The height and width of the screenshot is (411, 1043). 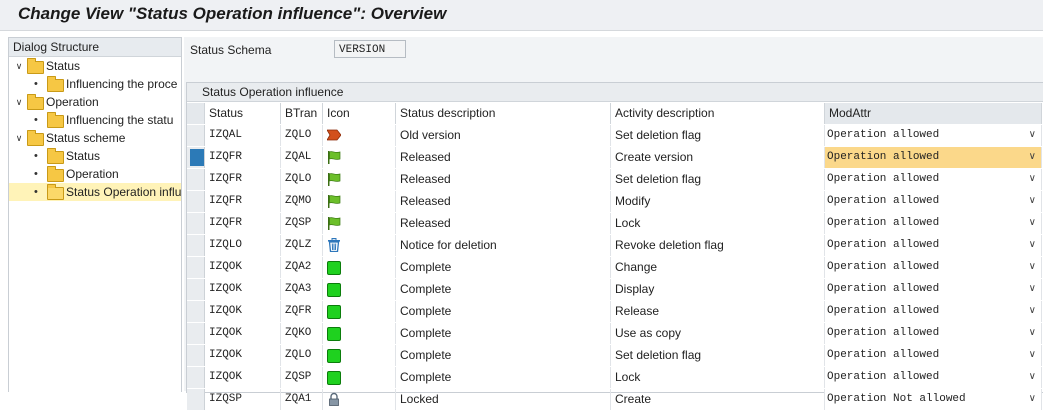 I want to click on activity-description-cell: Use as copy, so click(x=718, y=333).